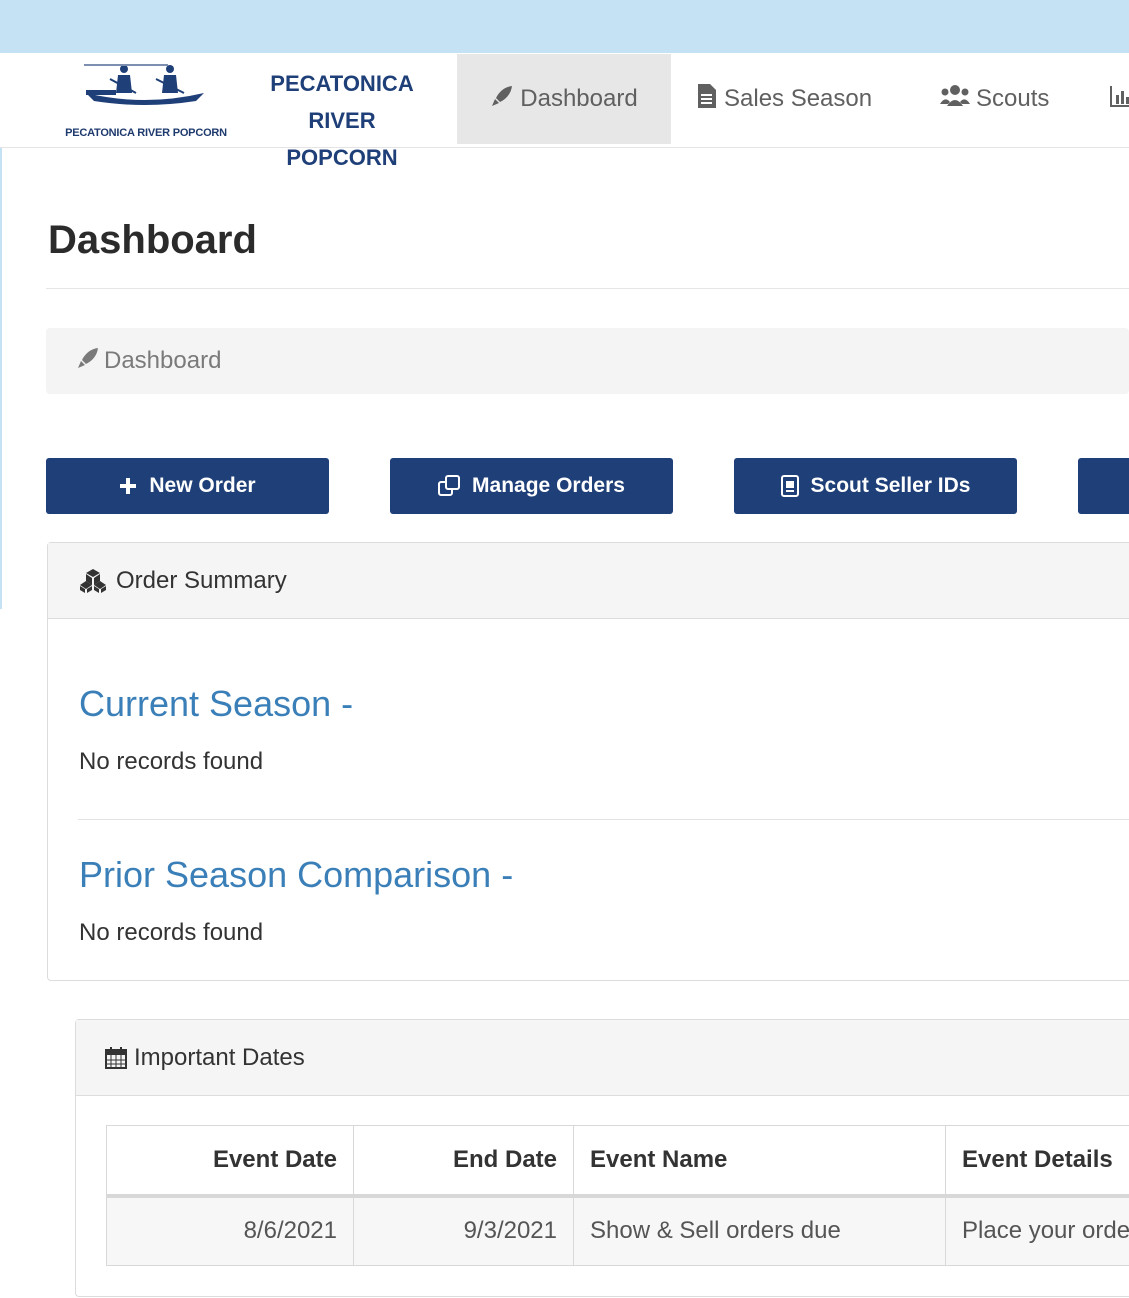  I want to click on current-season-message: No records found, so click(171, 761).